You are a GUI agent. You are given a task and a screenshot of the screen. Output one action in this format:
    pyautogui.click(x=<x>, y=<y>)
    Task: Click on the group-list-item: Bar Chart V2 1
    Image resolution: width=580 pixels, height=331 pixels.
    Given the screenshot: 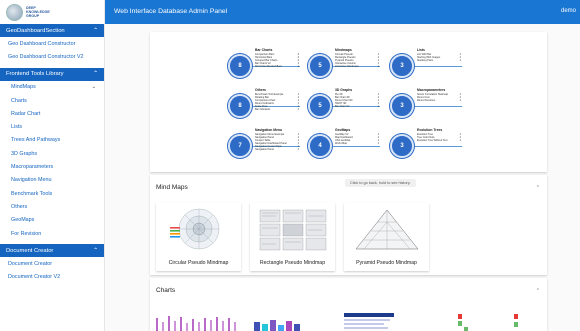 What is the action you would take?
    pyautogui.click(x=357, y=106)
    